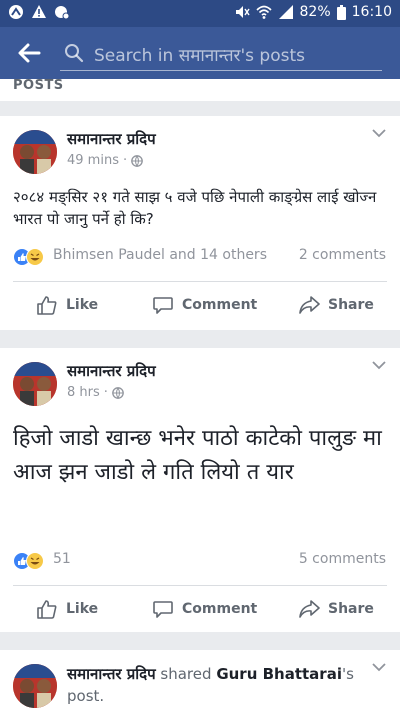 Image resolution: width=400 pixels, height=711 pixels. Describe the element at coordinates (263, 12) in the screenshot. I see `wifi-icon` at that location.